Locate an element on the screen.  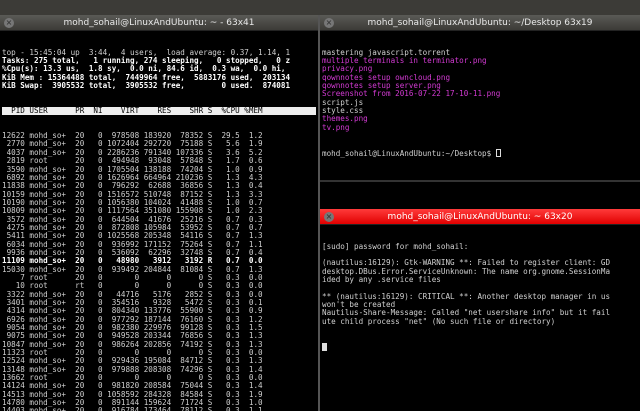
left-terminal-titlebar: × mohd_sohail@LinuxAndUbuntu: ~ - 63x41 is located at coordinates (159, 23).